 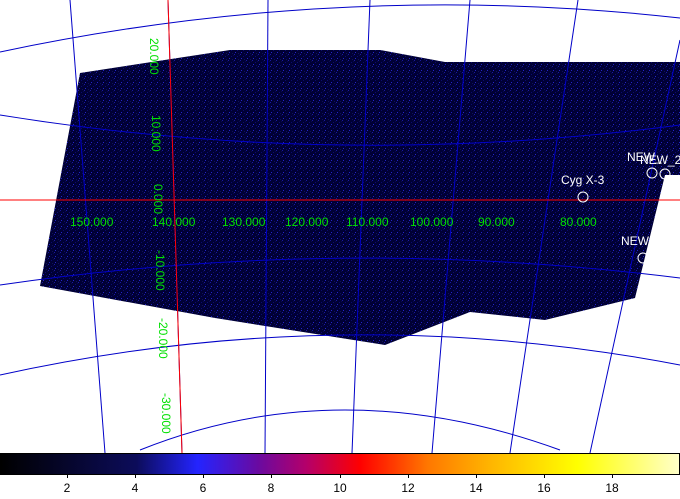 What do you see at coordinates (340, 464) in the screenshot?
I see `colorbar-gradient` at bounding box center [340, 464].